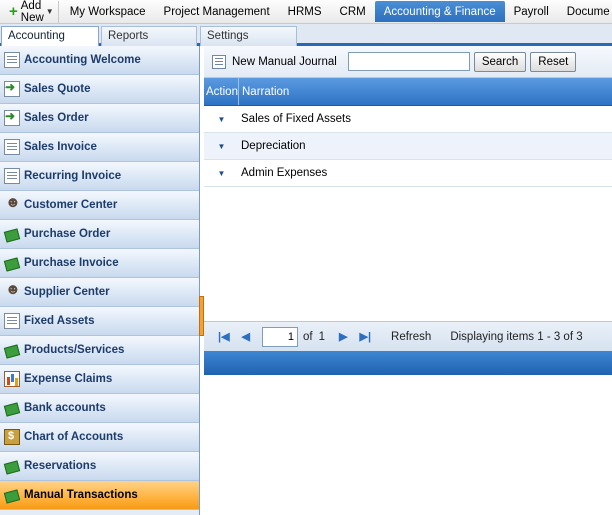 Image resolution: width=612 pixels, height=515 pixels. I want to click on previous-page-icon: ◀, so click(246, 336).